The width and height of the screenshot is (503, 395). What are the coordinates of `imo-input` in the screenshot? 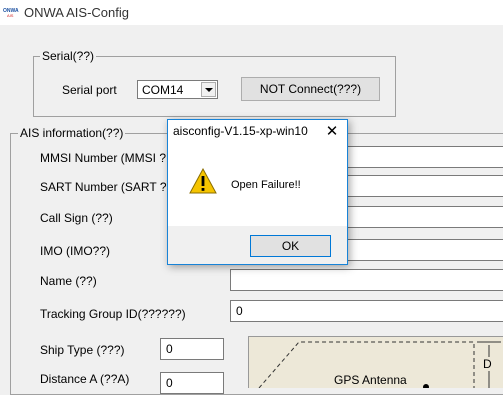 It's located at (424, 250).